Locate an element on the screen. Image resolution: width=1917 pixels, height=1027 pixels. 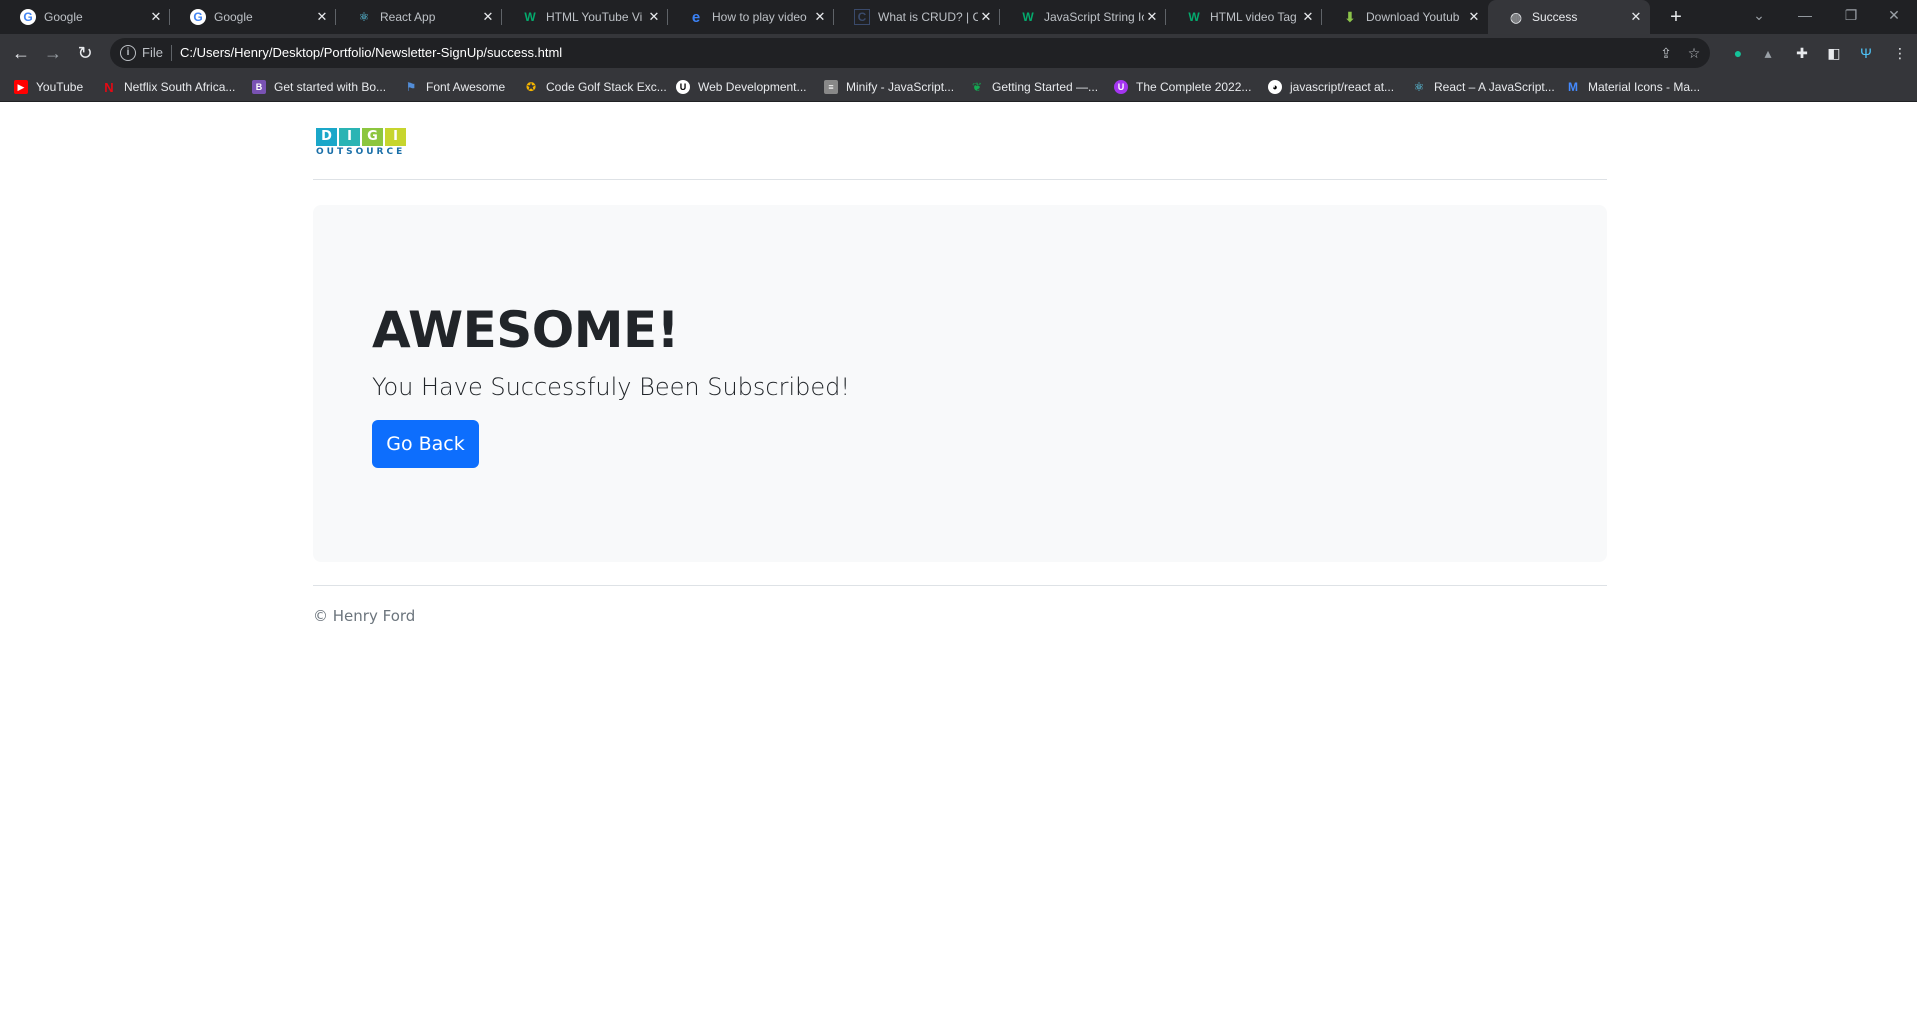
bookmark-label: Font Awesome is located at coordinates (466, 87).